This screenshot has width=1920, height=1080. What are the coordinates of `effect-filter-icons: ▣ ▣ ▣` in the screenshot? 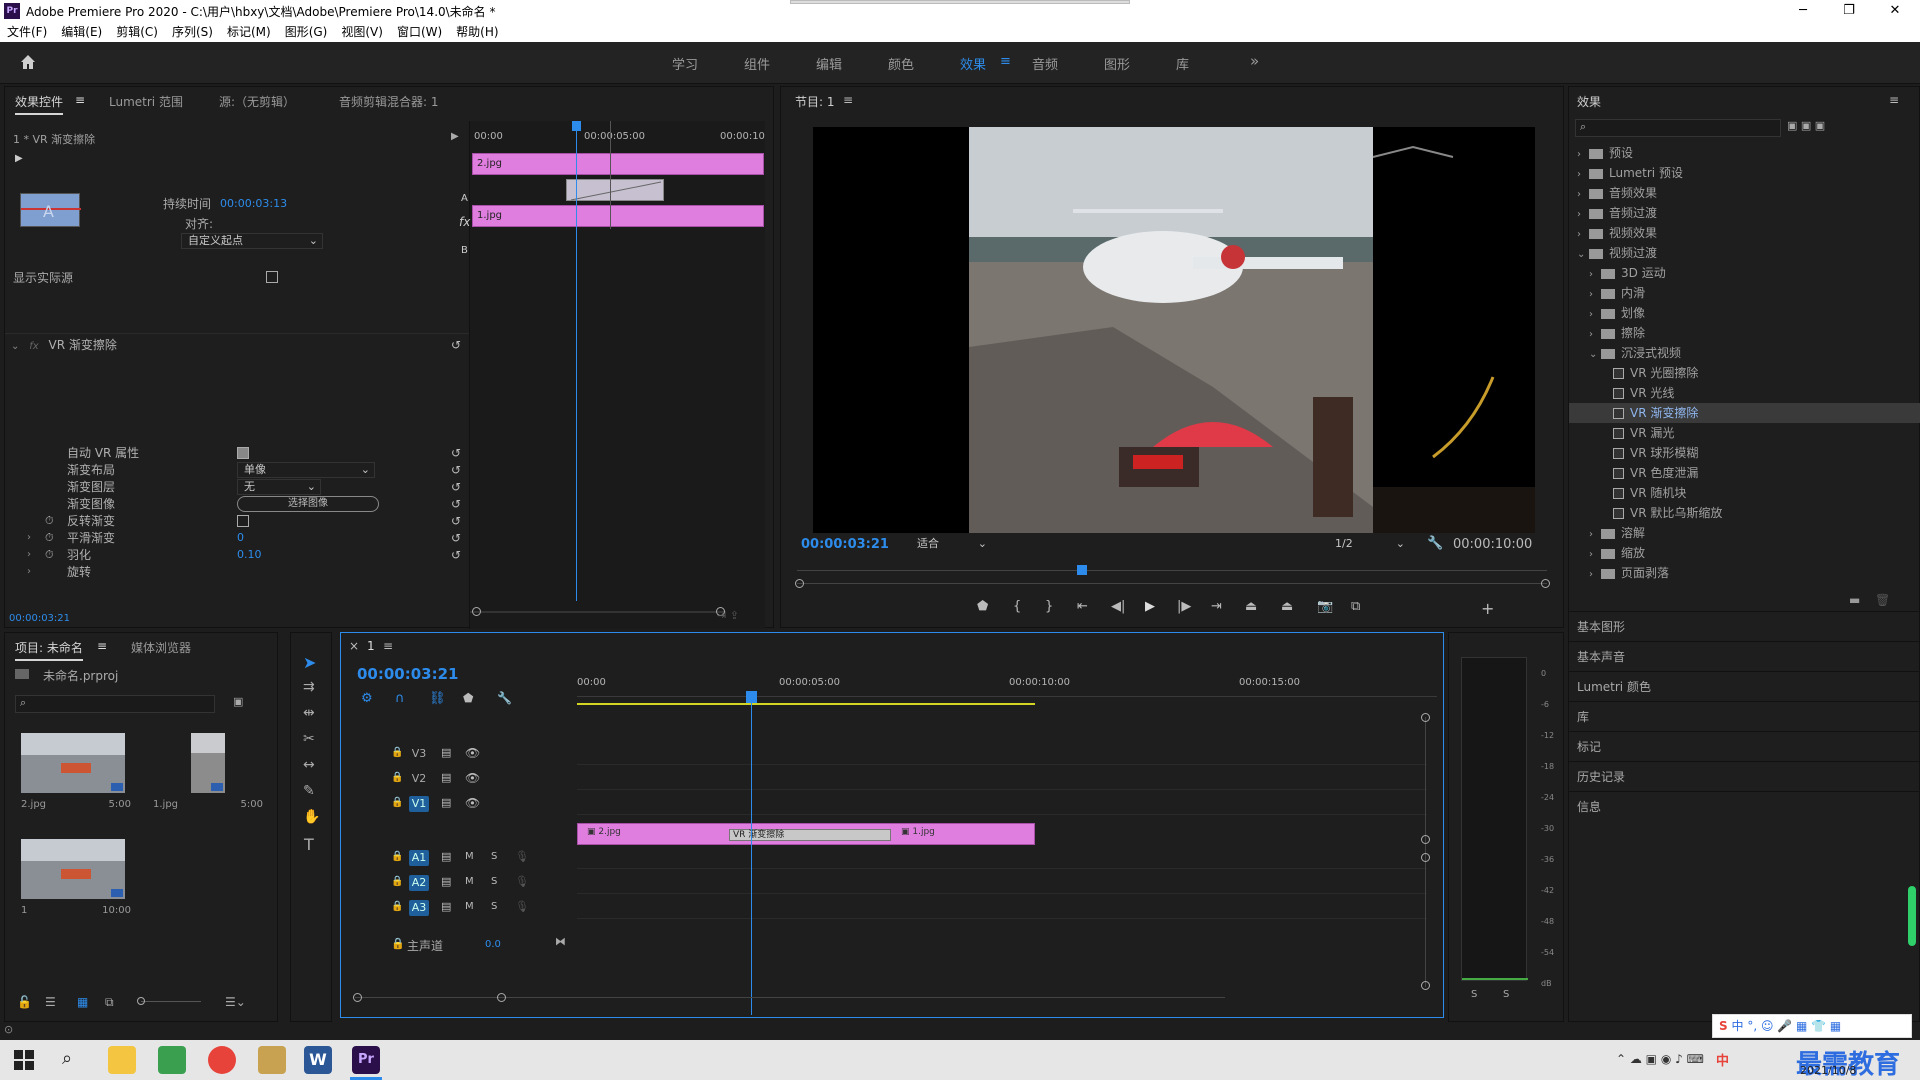 It's located at (1806, 125).